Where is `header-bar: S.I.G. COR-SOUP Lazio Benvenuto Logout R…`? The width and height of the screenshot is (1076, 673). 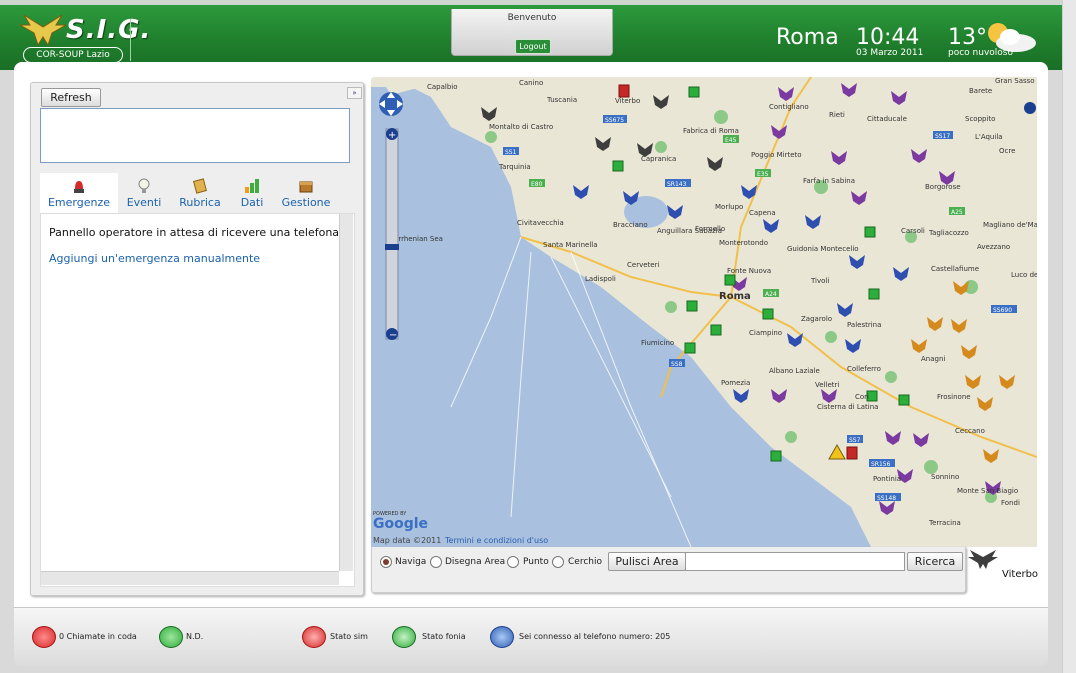 header-bar: S.I.G. COR-SOUP Lazio Benvenuto Logout R… is located at coordinates (538, 35).